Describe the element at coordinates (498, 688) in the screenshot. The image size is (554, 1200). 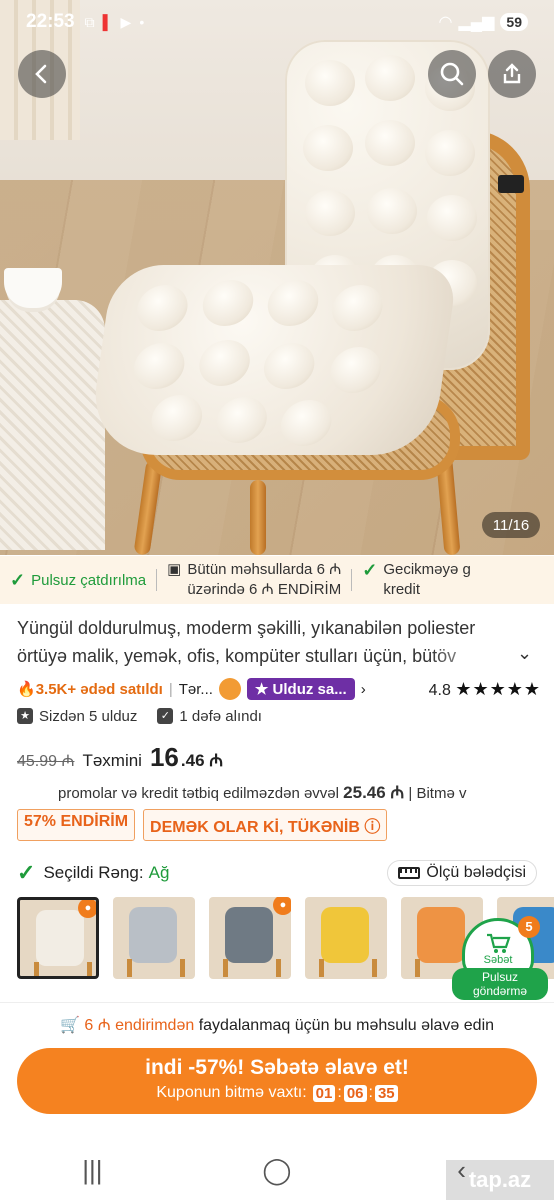
I see `rating-stars: ★★★★★` at that location.